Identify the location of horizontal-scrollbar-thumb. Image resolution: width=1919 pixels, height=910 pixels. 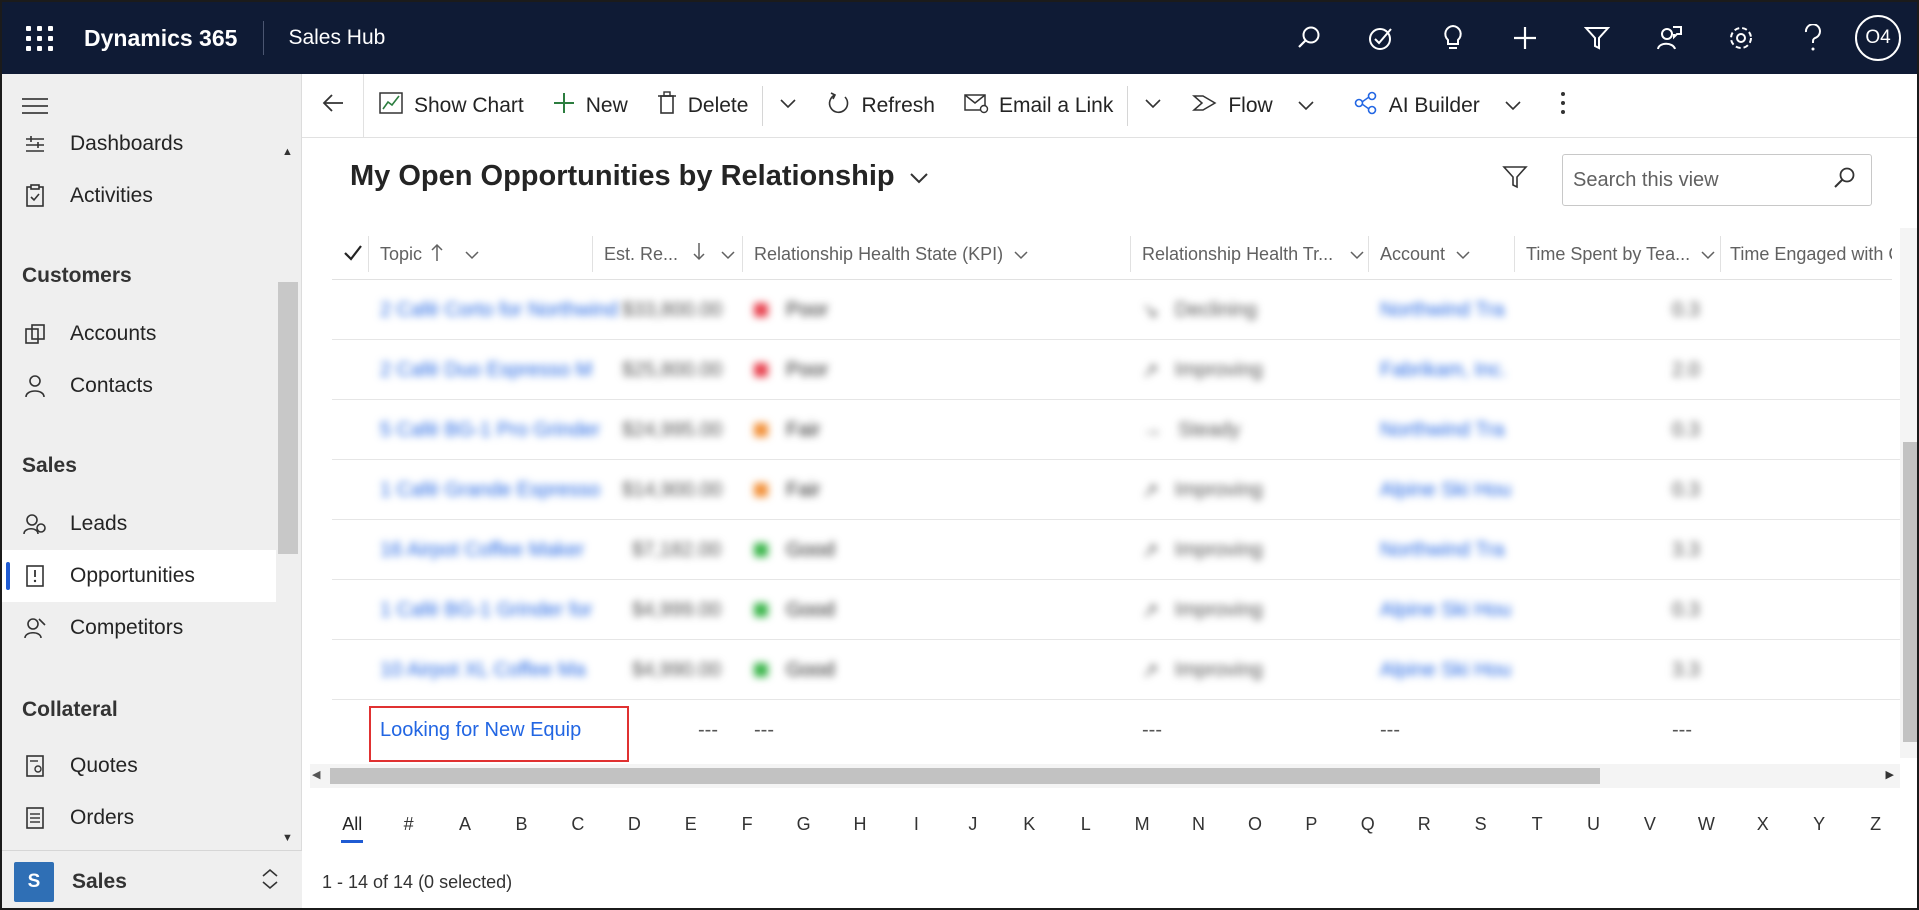
(965, 776).